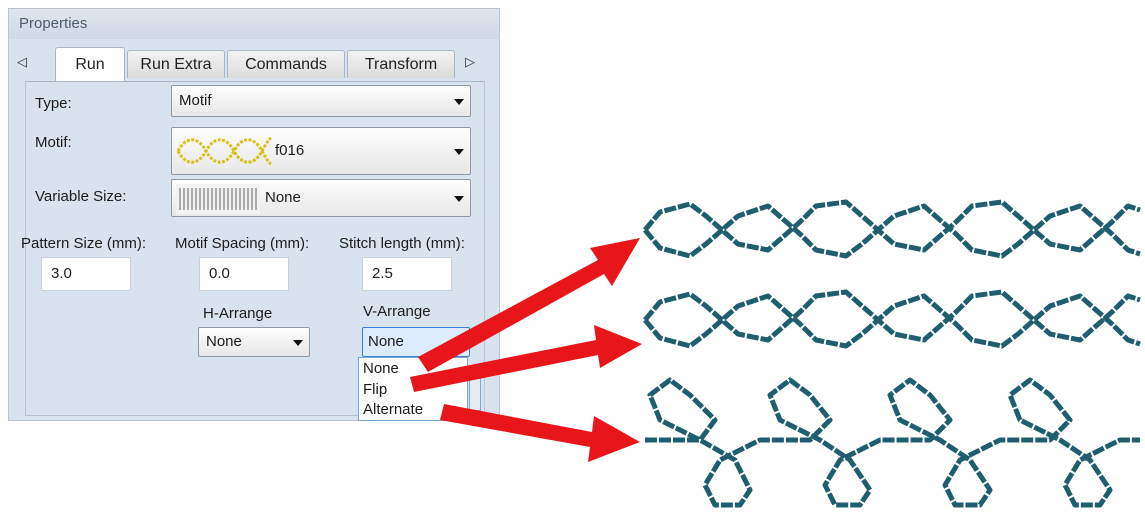 This screenshot has height=516, width=1145. I want to click on stitch-row-flip, so click(892, 319).